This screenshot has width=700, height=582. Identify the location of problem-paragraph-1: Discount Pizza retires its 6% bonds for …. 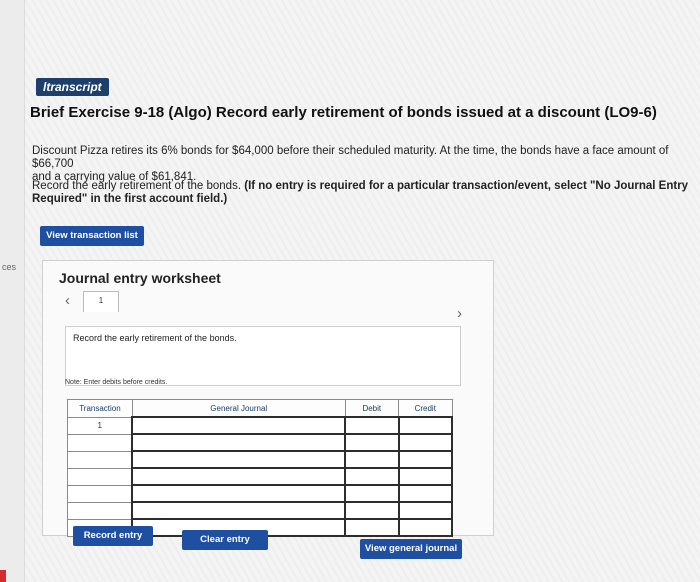
(364, 164).